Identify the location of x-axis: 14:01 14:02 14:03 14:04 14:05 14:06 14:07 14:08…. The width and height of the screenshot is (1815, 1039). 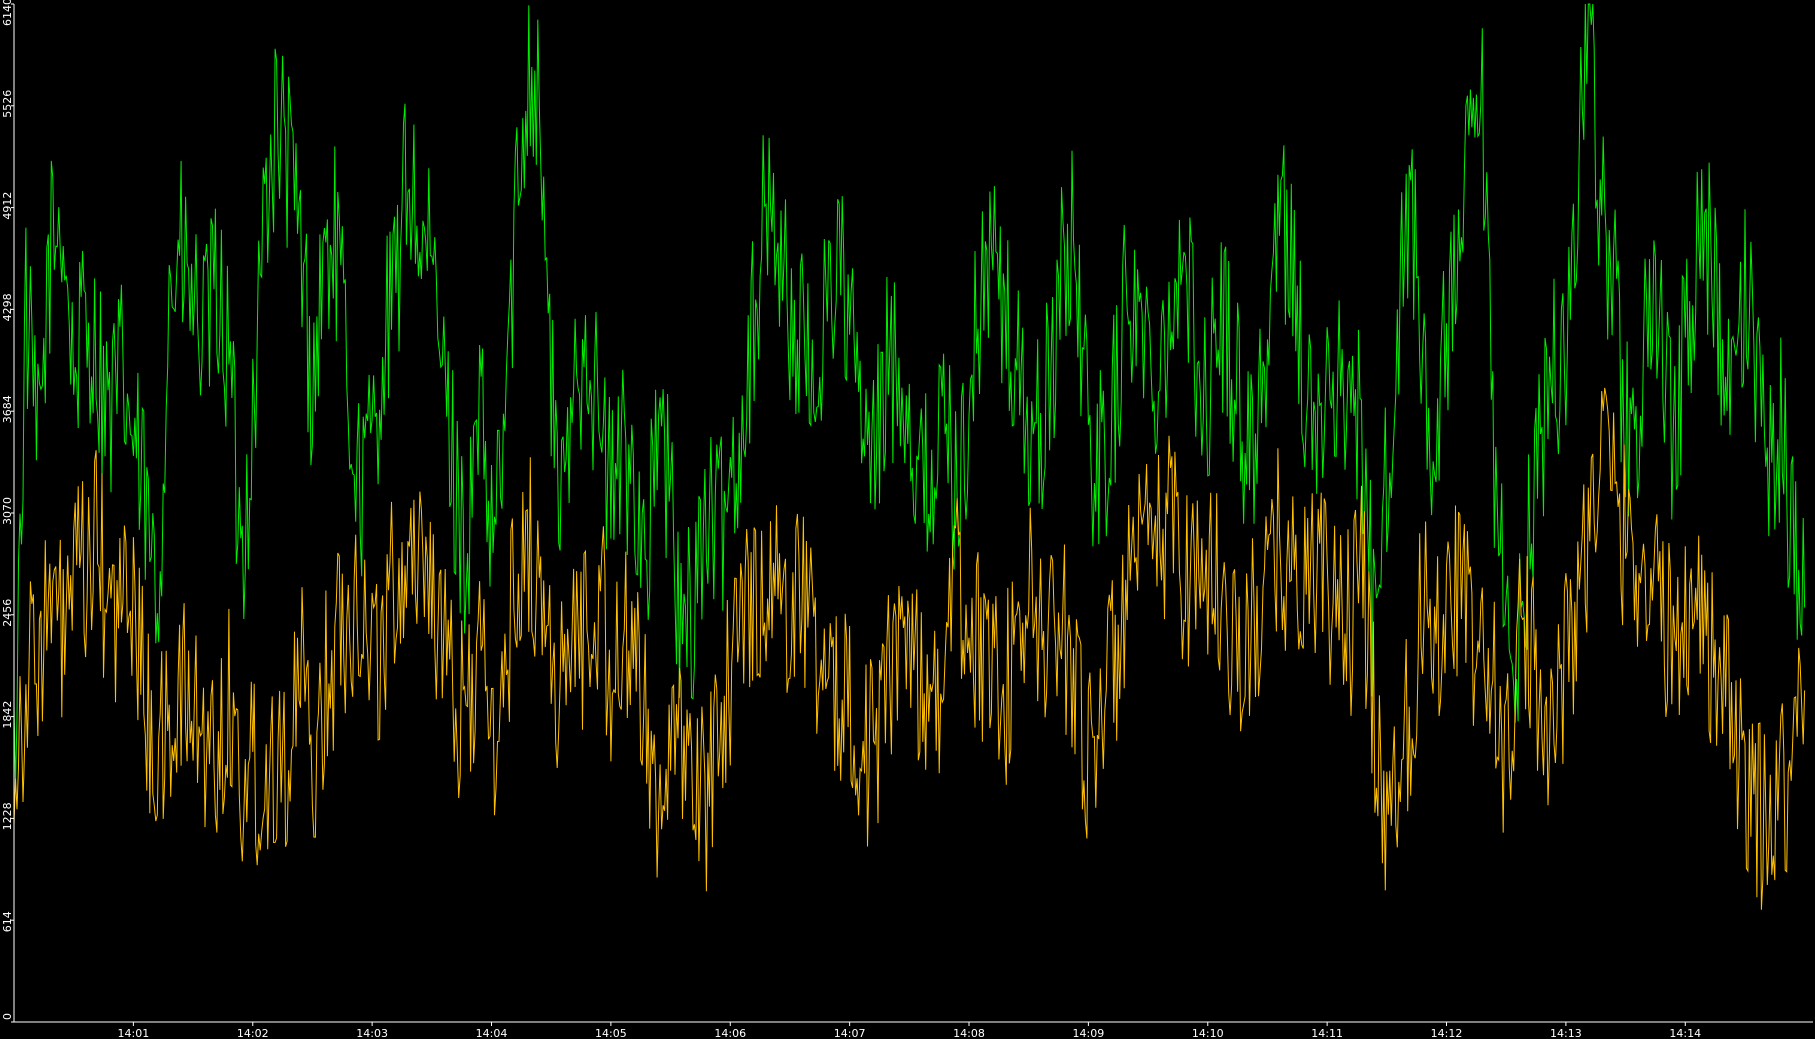
(909, 1030).